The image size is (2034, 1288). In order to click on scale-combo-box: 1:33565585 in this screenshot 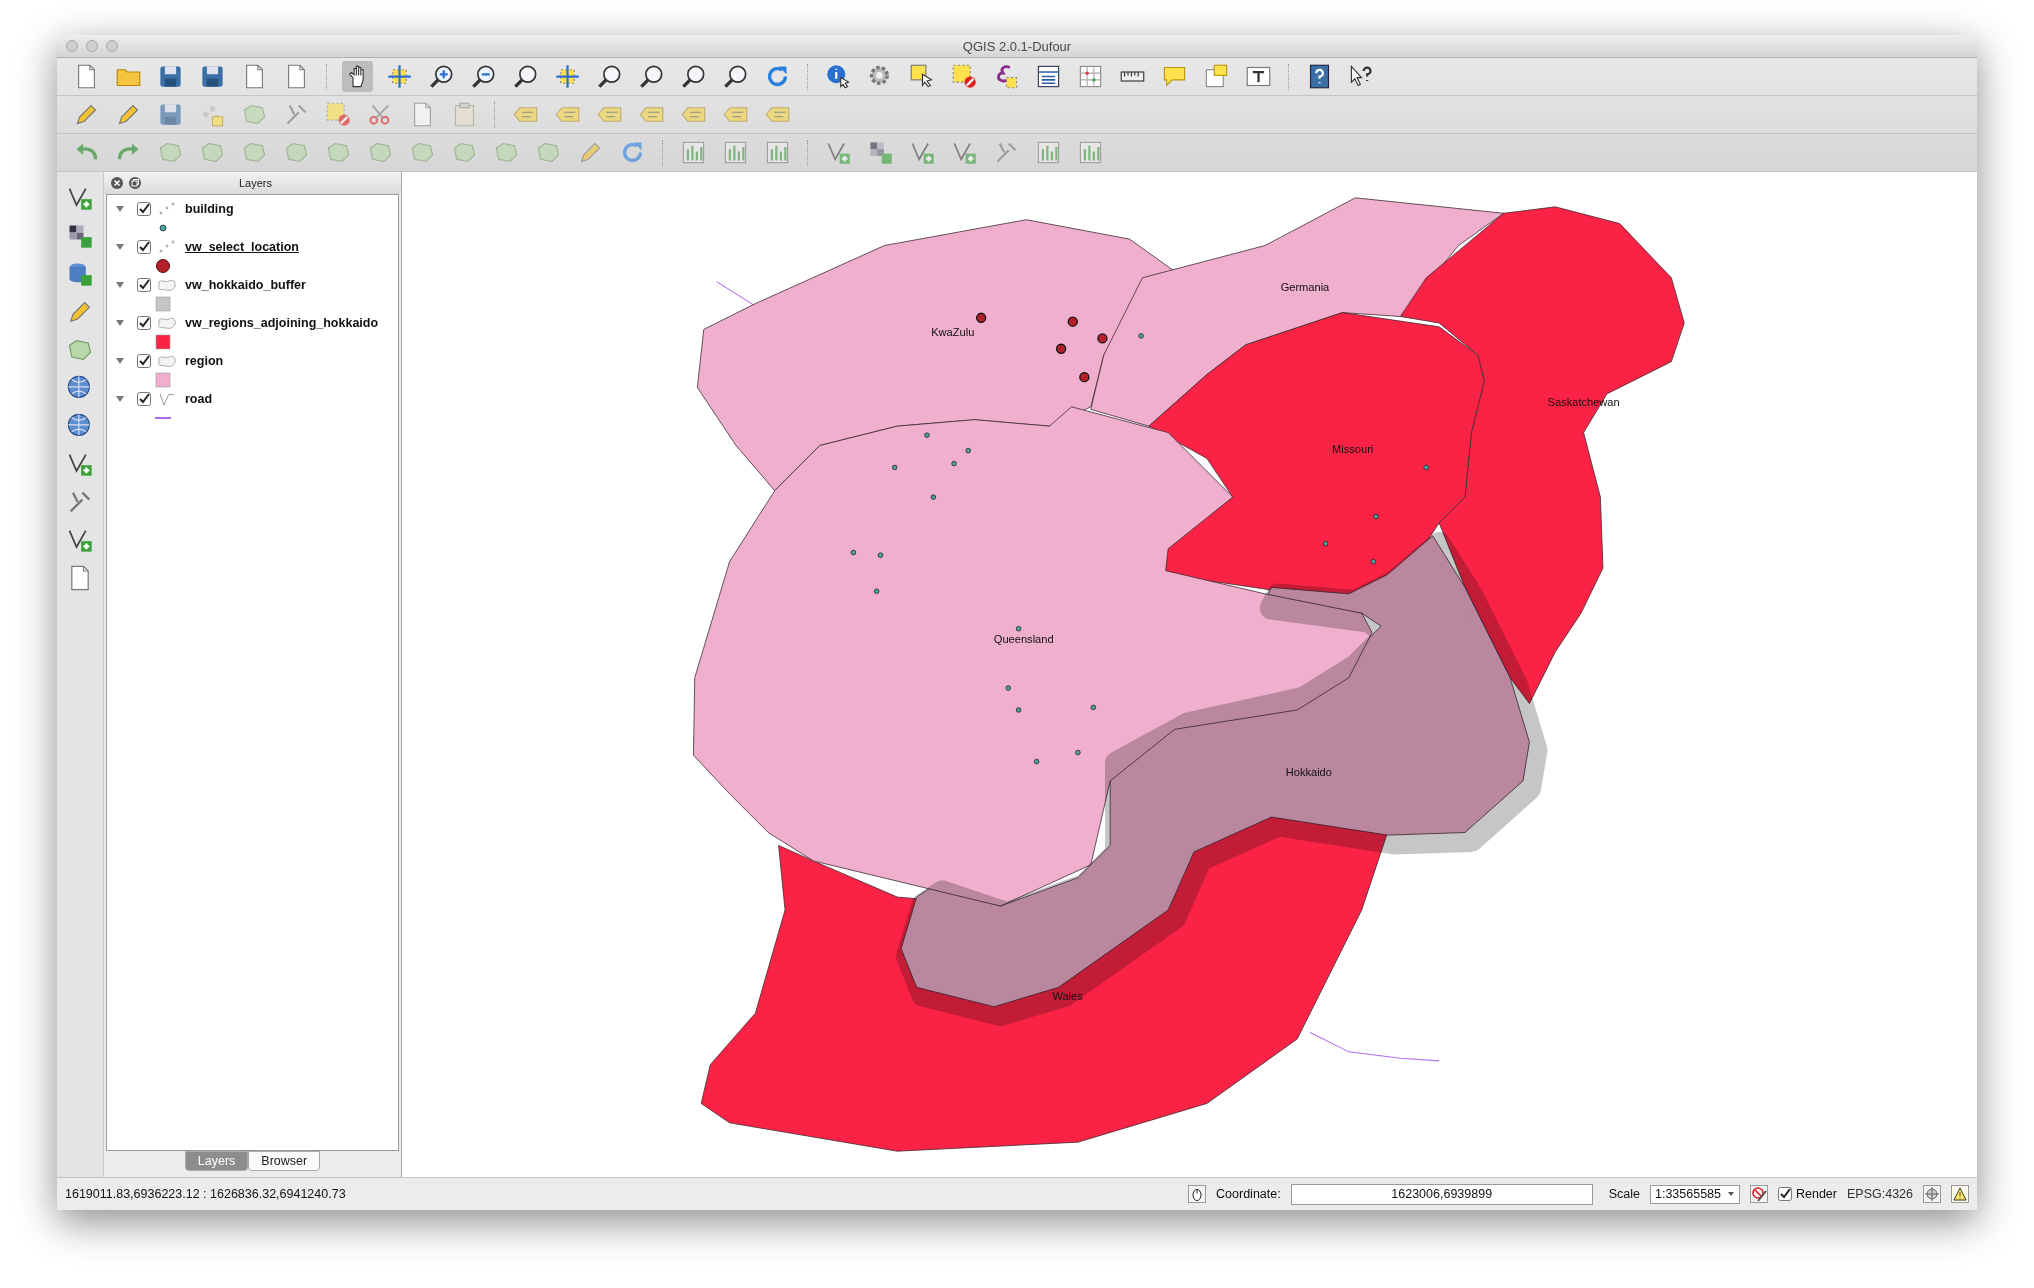, I will do `click(1695, 1194)`.